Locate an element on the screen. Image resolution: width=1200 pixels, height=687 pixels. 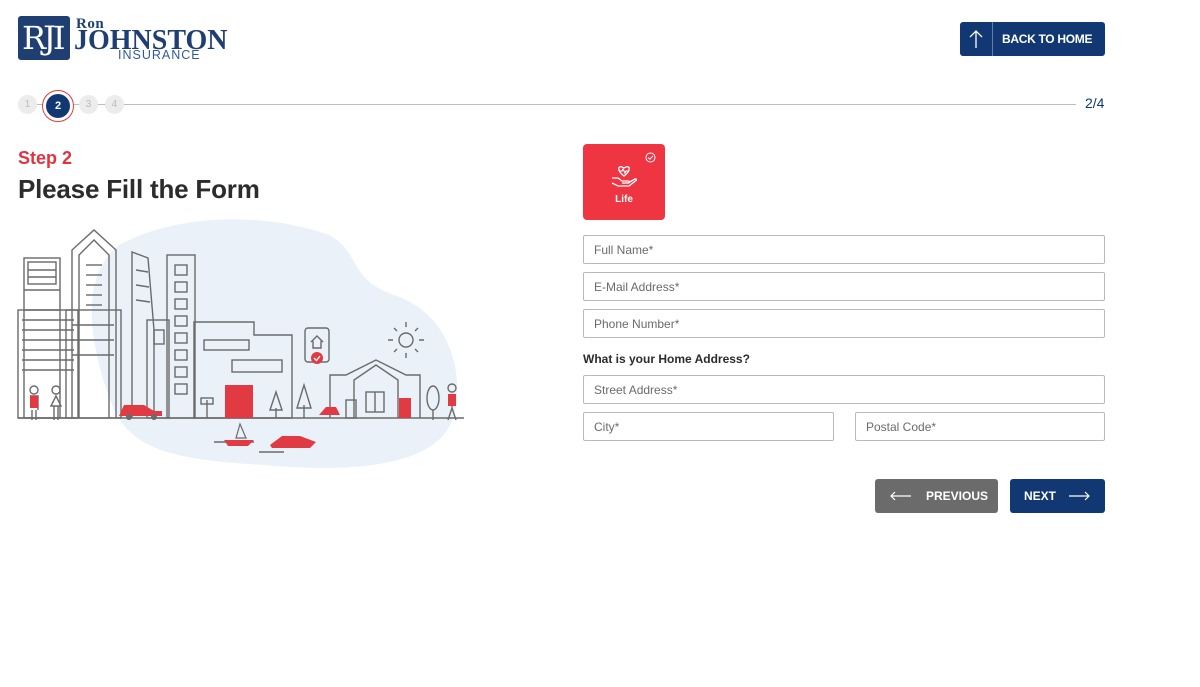
arrow-up-icon is located at coordinates (976, 39).